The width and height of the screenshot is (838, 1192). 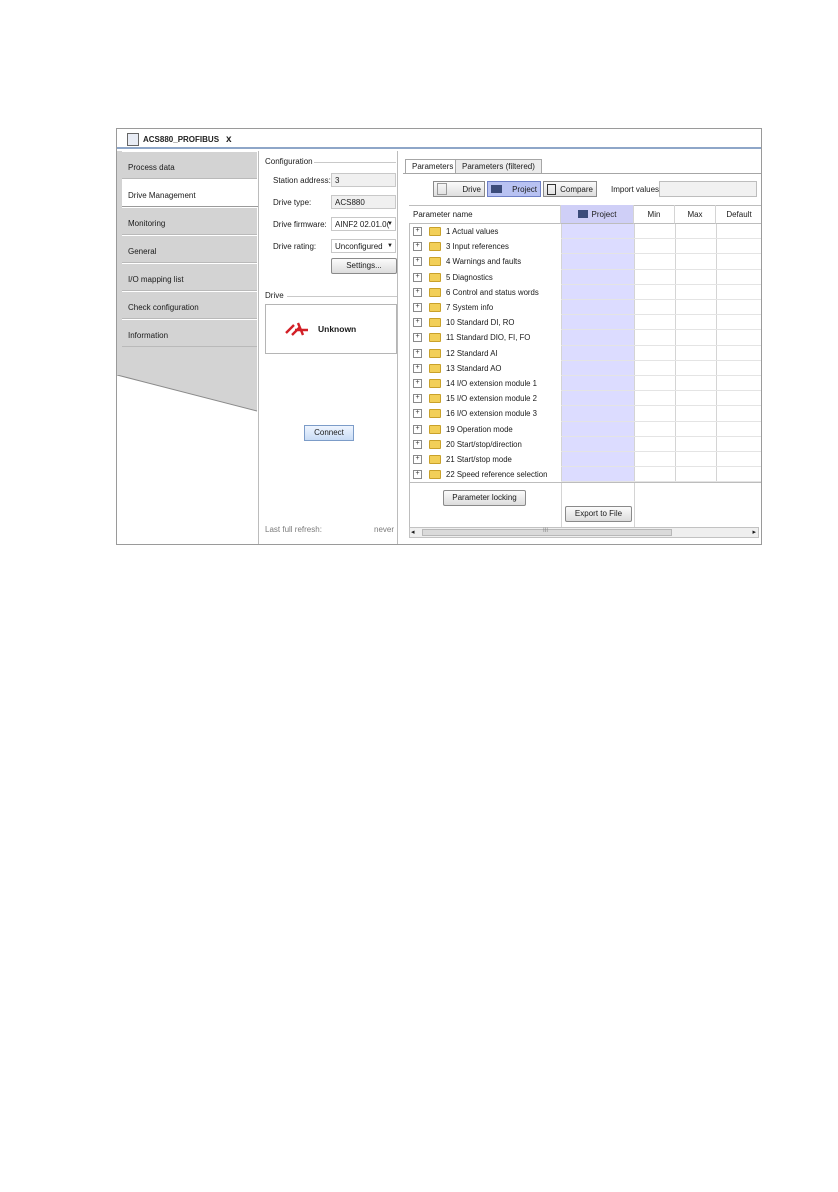 I want to click on scrollbar-thumb: III, so click(x=547, y=532).